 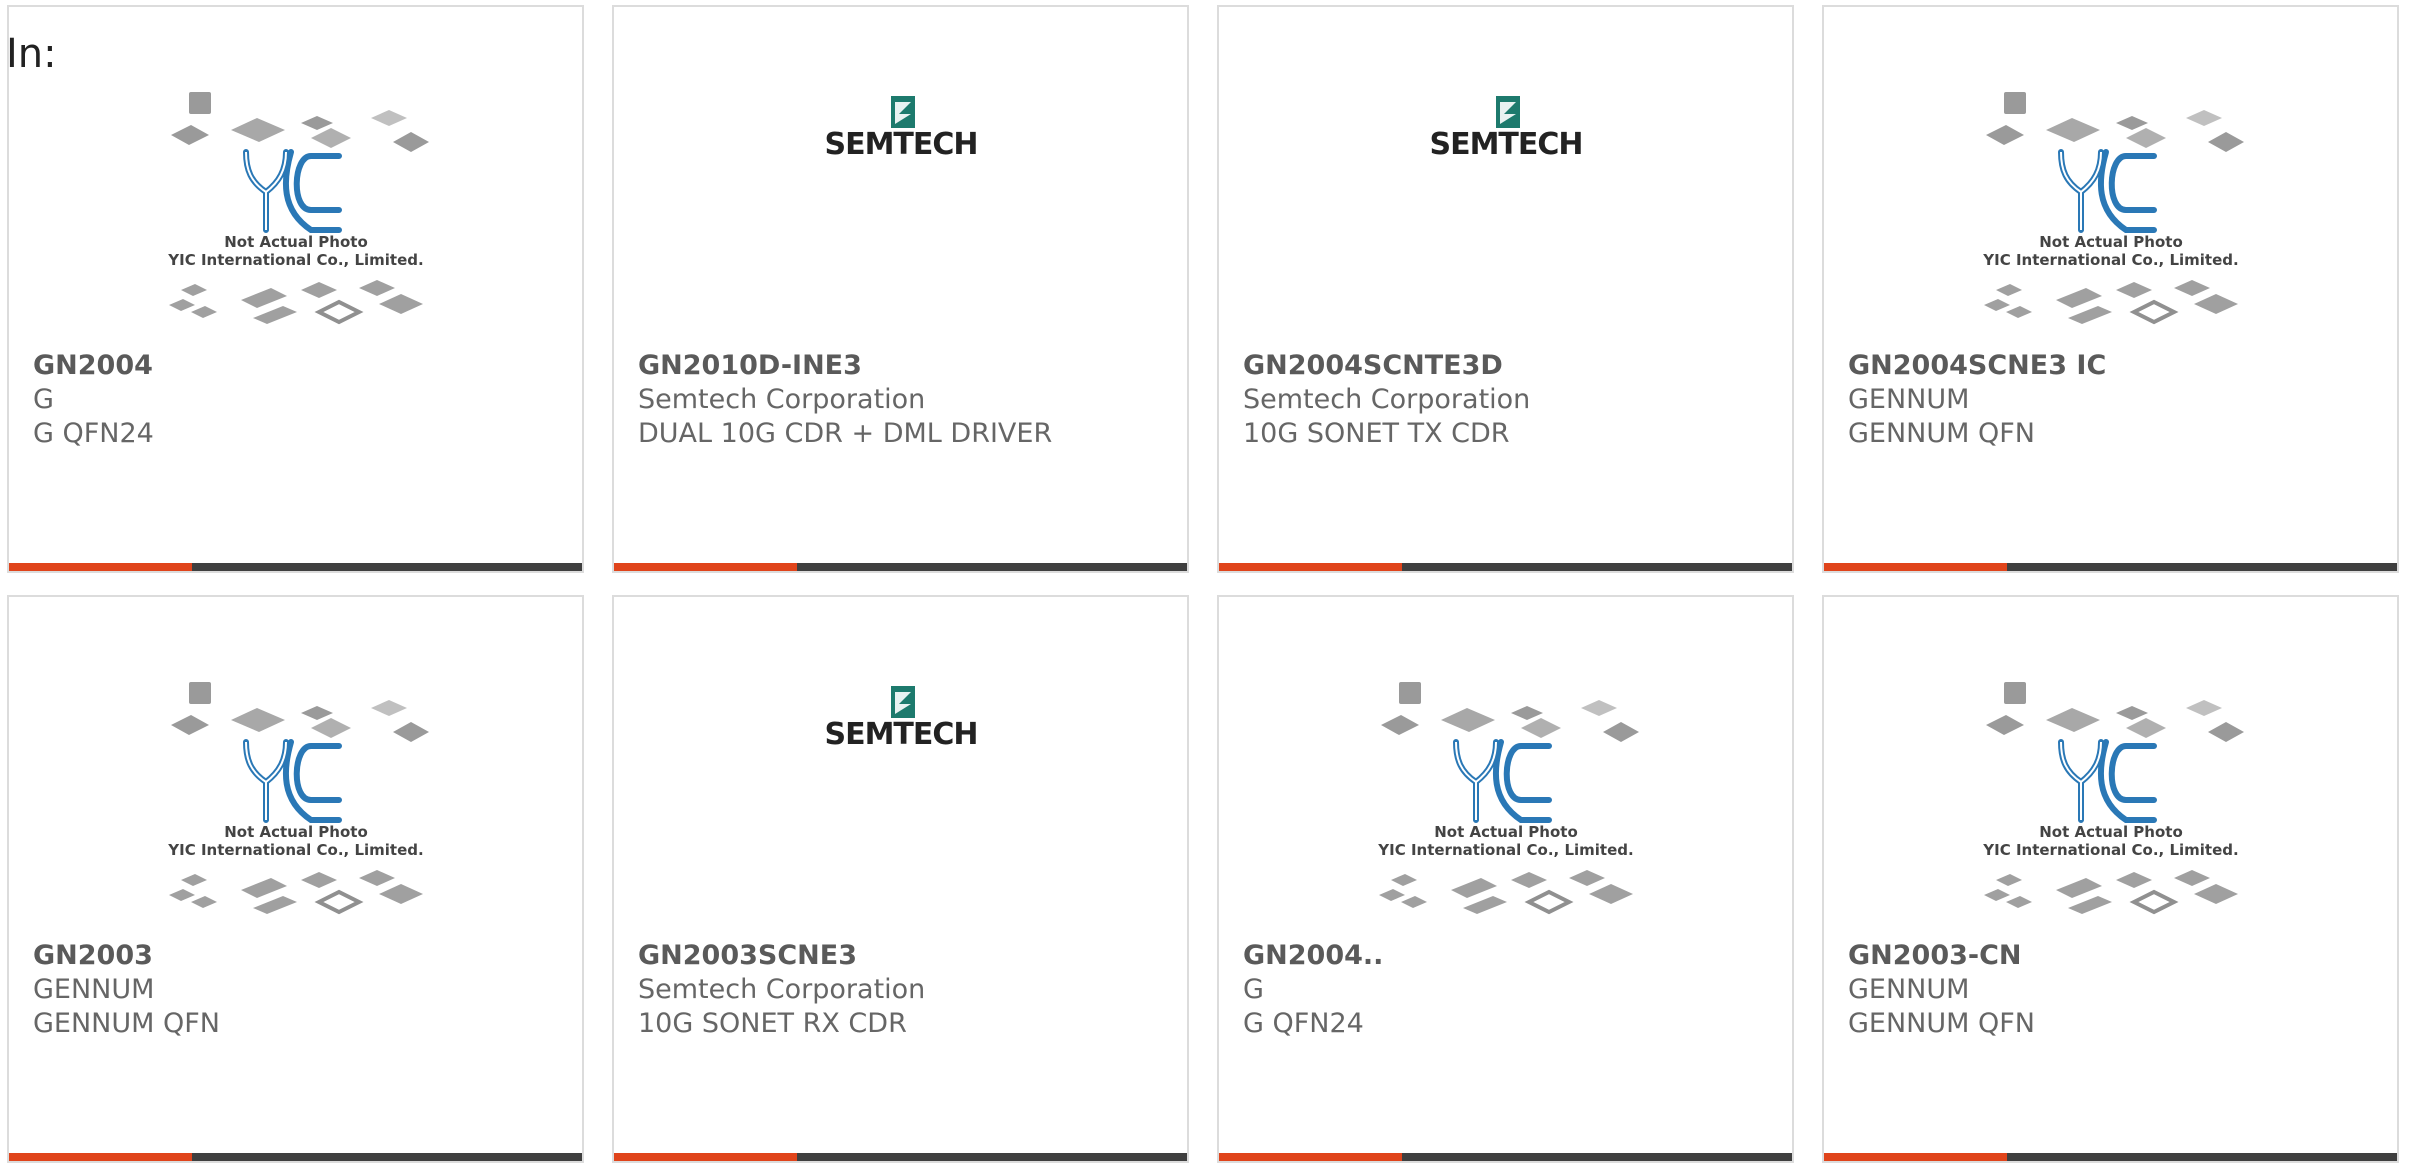 I want to click on part-number-link: GN2010D-INE3, so click(x=907, y=366).